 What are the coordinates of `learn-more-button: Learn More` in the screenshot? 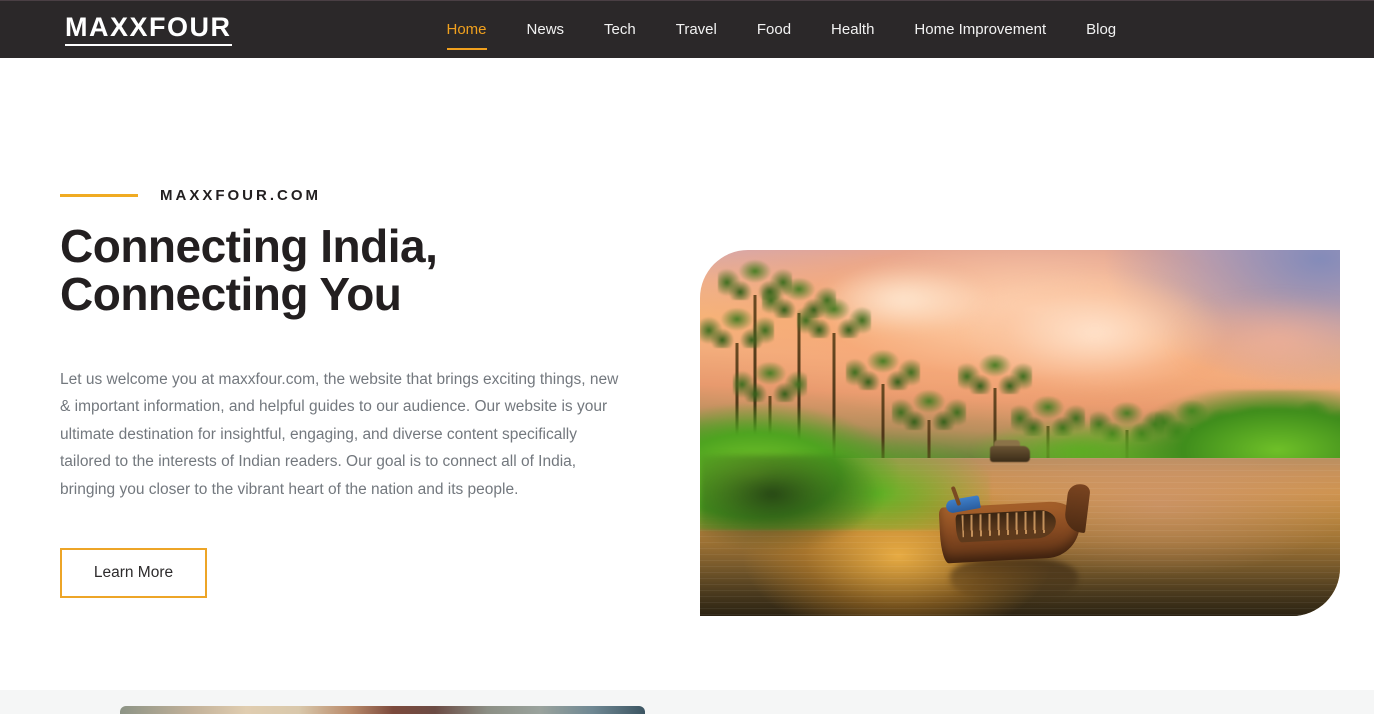 It's located at (133, 573).